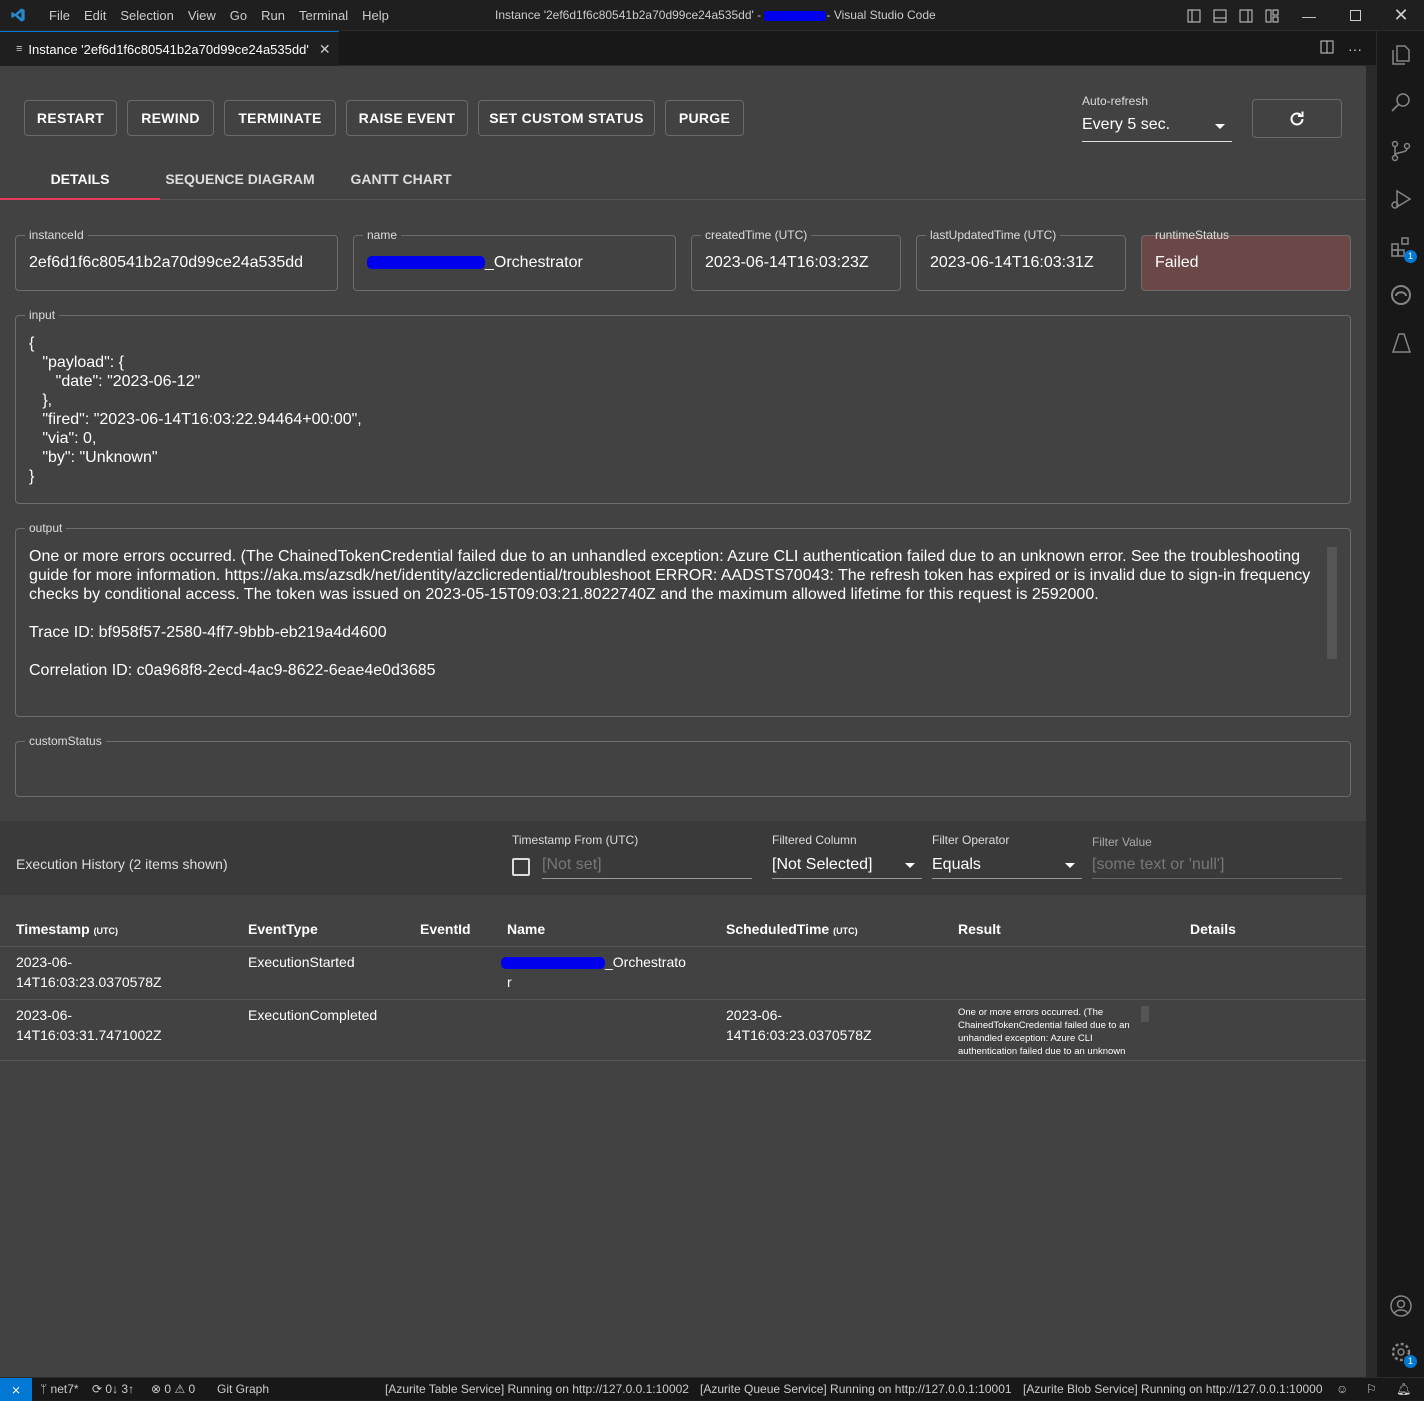  What do you see at coordinates (847, 865) in the screenshot?
I see `filtered-column-select: [Not Selected]` at bounding box center [847, 865].